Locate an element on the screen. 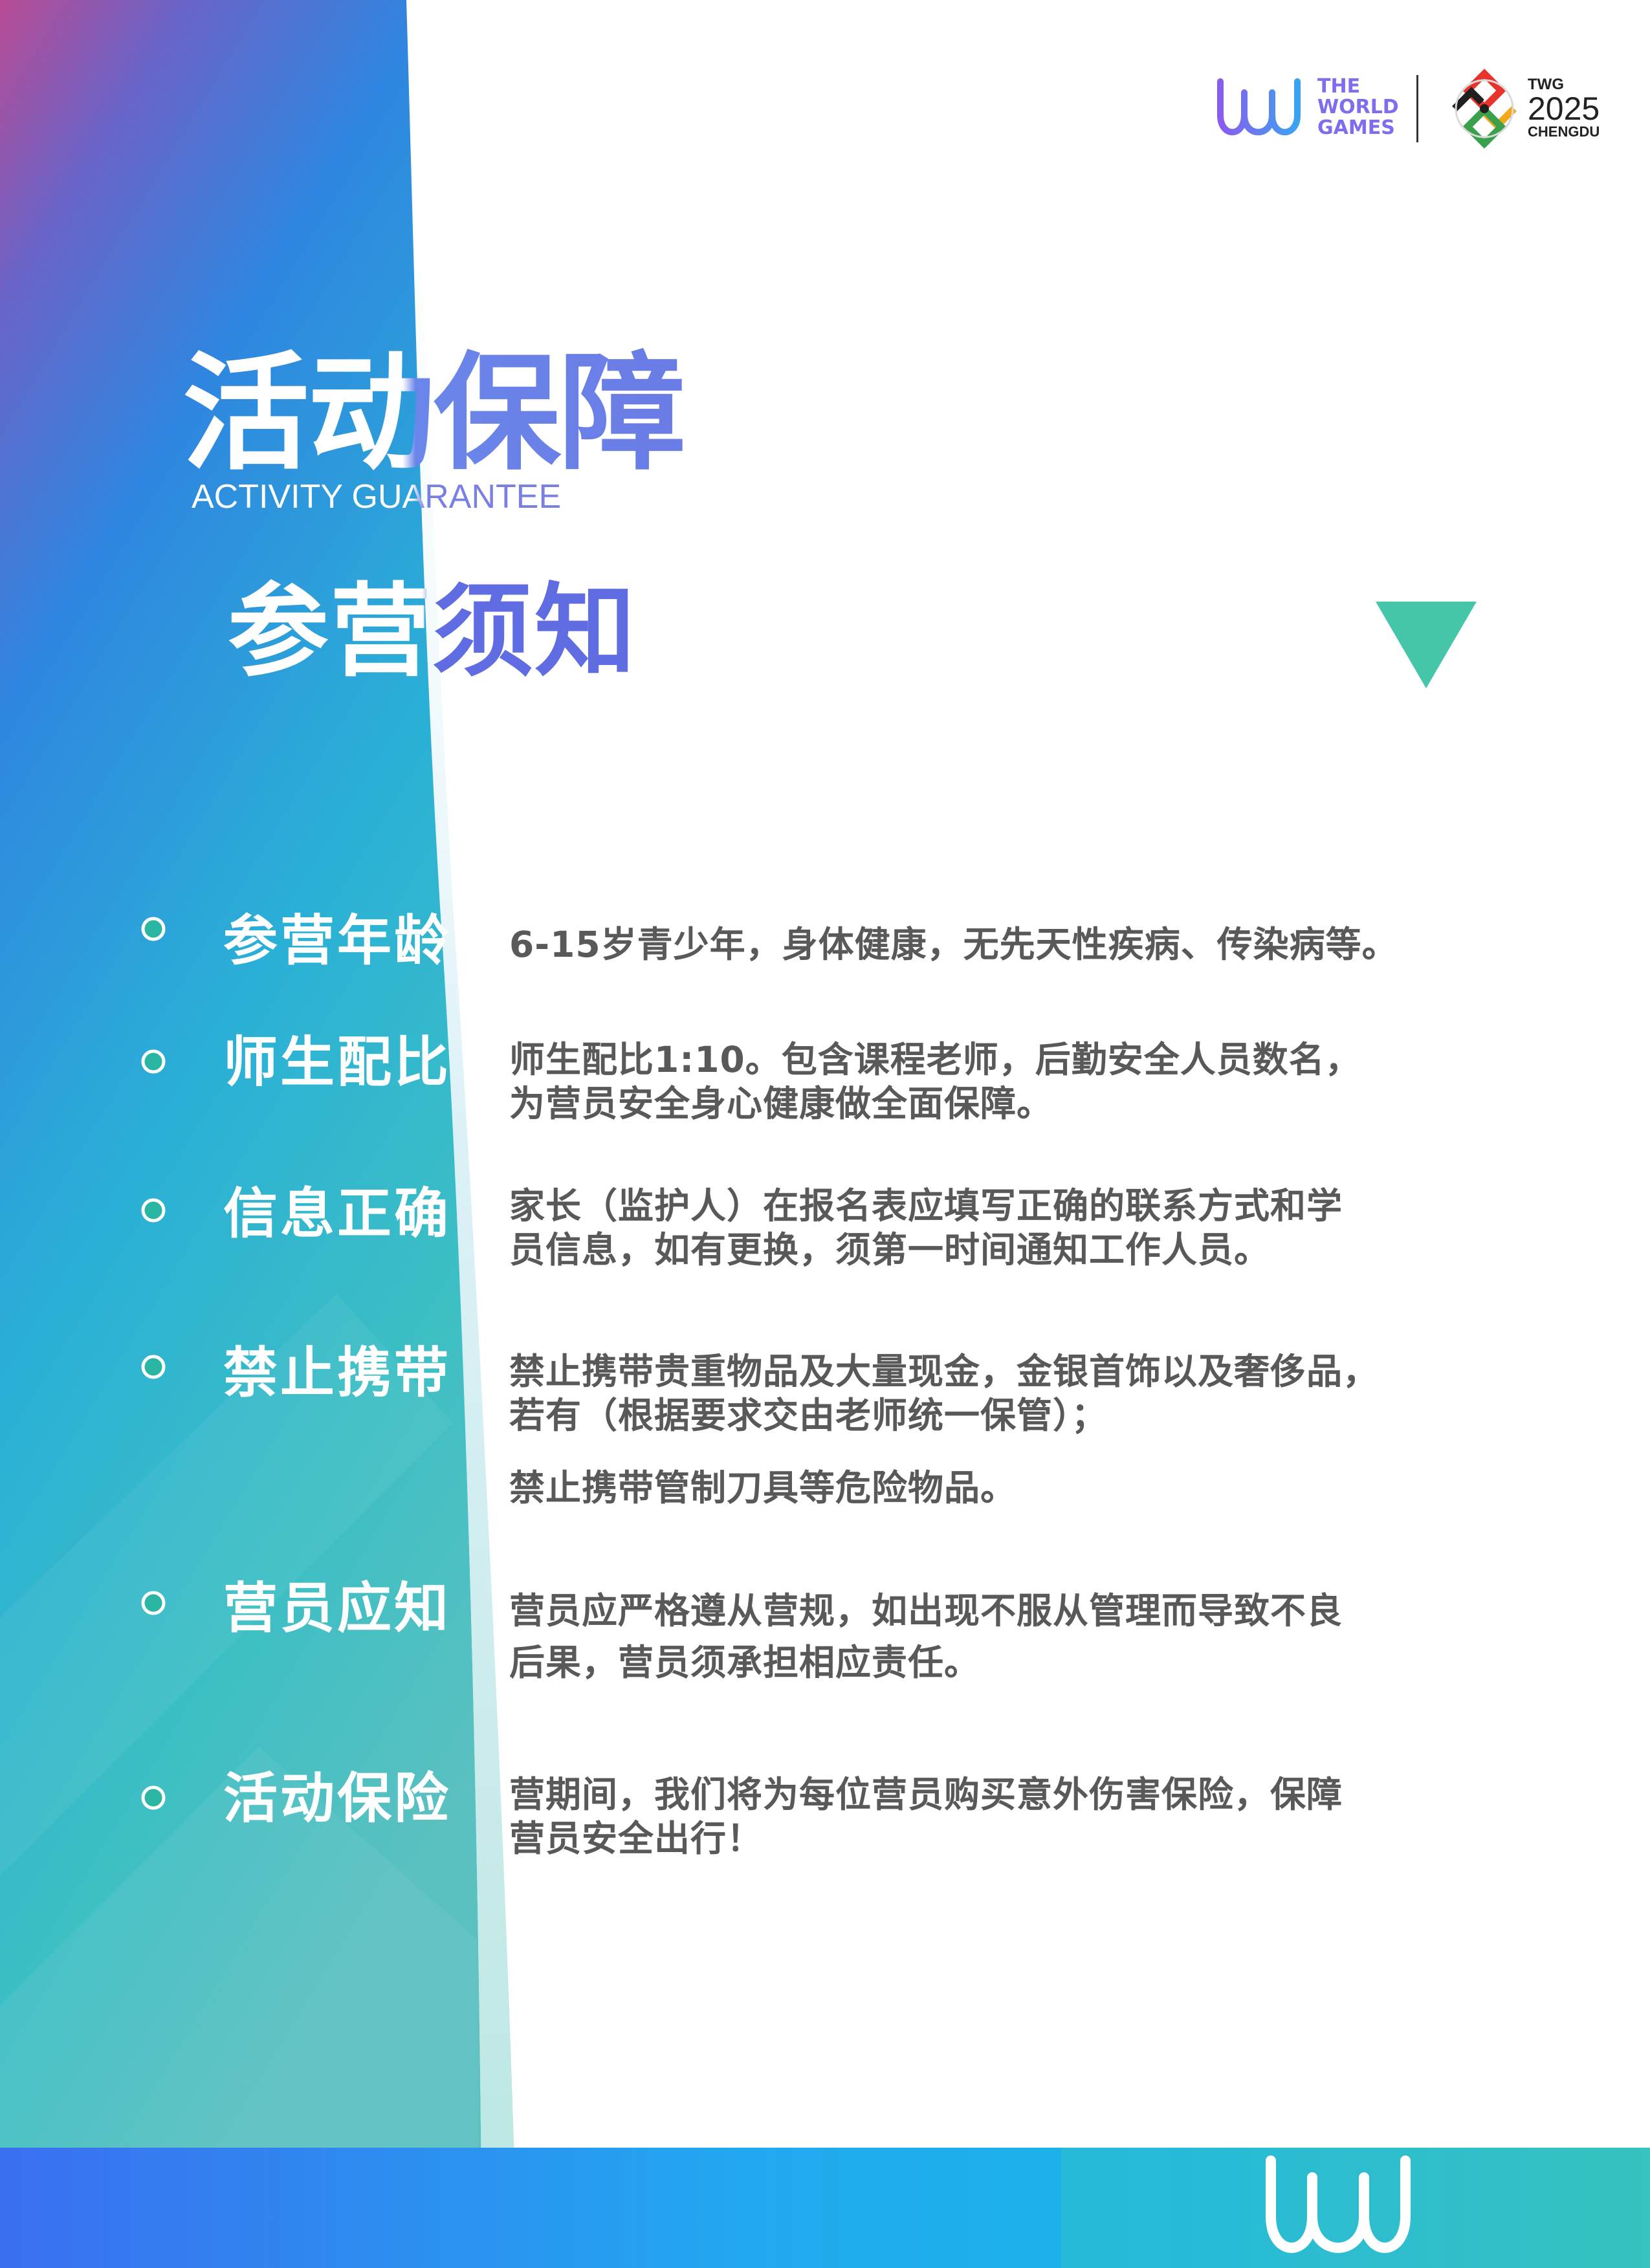  twg-year: 2025 is located at coordinates (1564, 109).